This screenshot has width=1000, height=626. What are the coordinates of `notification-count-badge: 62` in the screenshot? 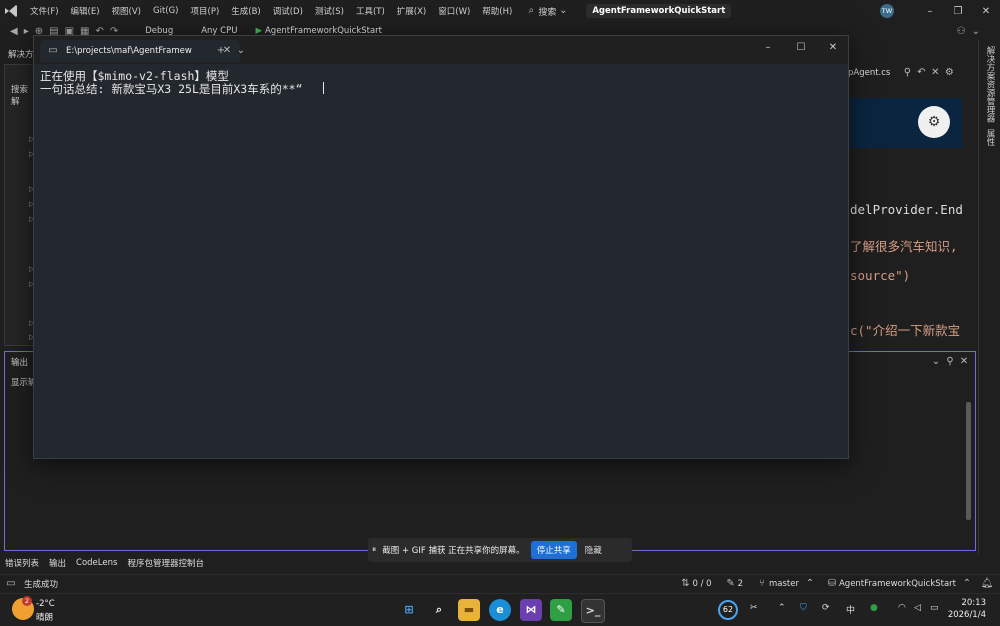 It's located at (728, 610).